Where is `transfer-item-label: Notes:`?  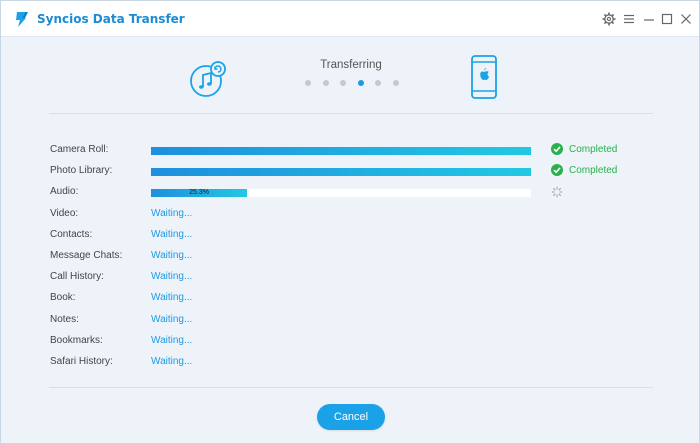
transfer-item-label: Notes: is located at coordinates (64, 319).